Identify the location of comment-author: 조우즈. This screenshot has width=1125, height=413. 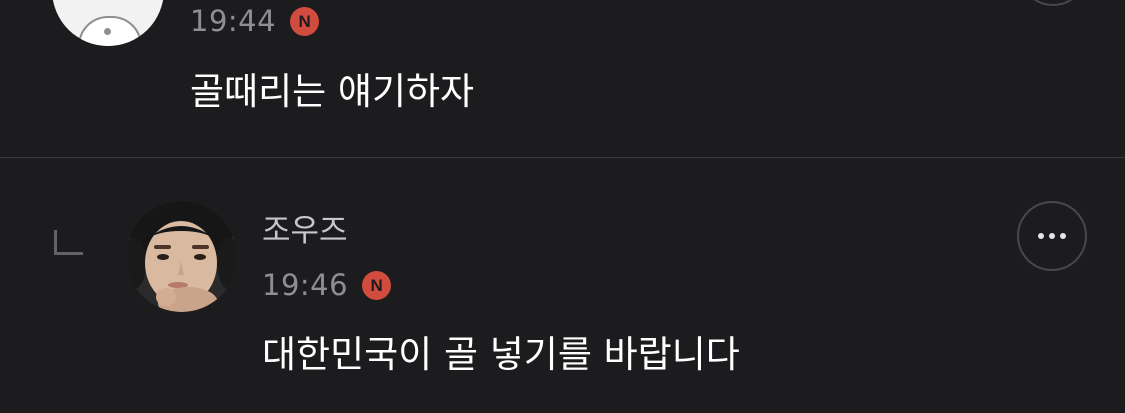
(305, 231).